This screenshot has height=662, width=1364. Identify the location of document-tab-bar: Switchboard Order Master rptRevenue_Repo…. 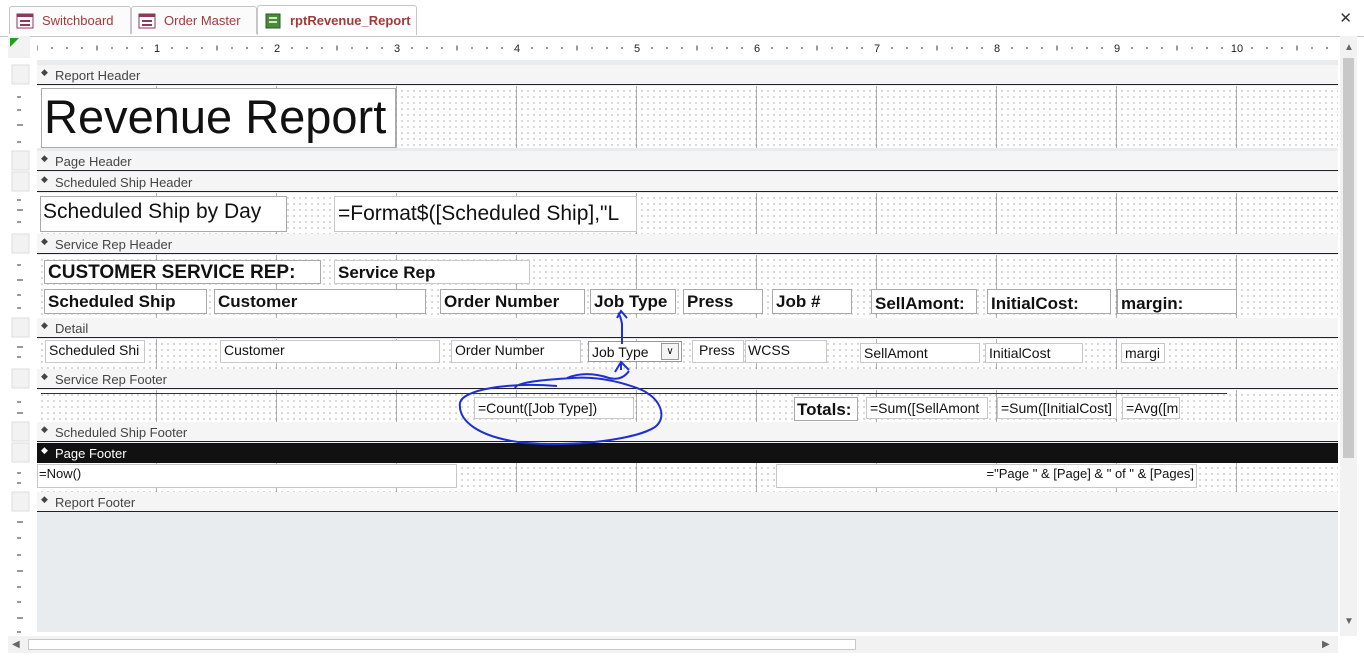
(682, 18).